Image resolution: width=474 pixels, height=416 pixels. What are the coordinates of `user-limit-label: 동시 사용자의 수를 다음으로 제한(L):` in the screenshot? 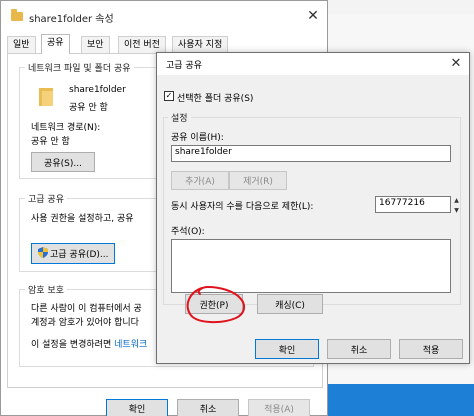 It's located at (242, 207).